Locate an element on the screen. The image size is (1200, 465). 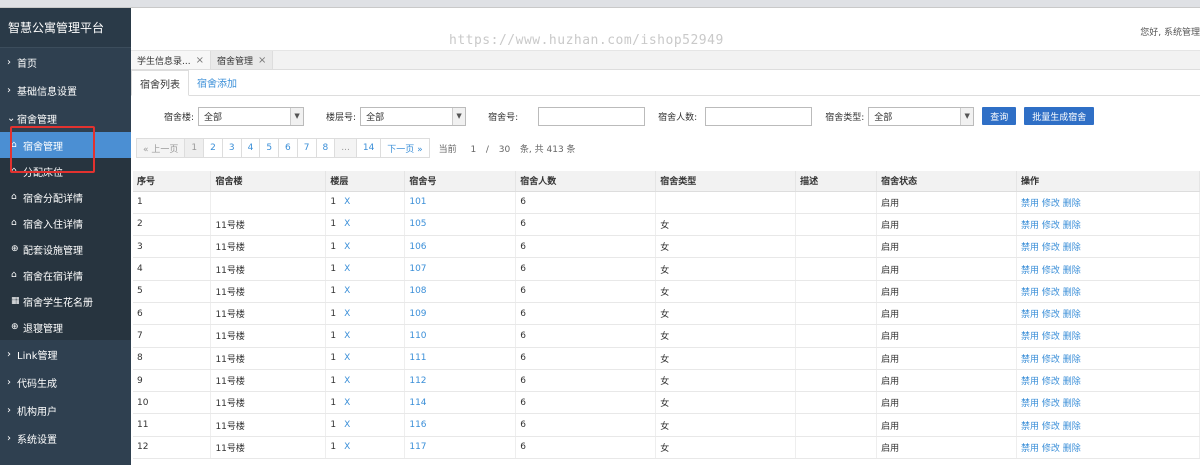
room-link: 101 is located at coordinates (417, 202).